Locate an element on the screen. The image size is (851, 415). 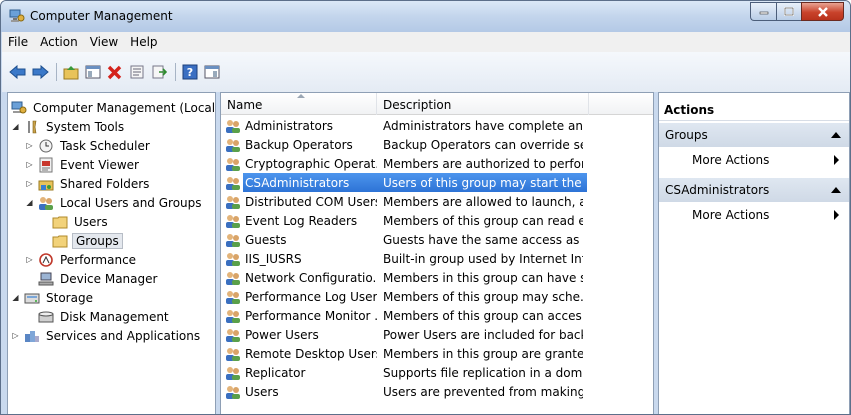
properties-icon is located at coordinates (137, 72).